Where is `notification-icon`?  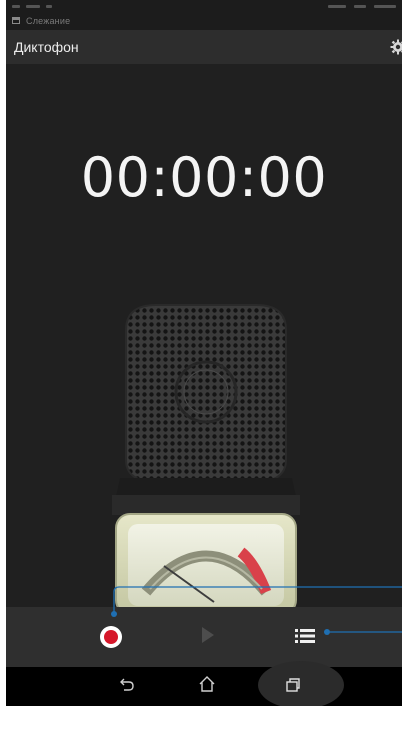 notification-icon is located at coordinates (16, 20).